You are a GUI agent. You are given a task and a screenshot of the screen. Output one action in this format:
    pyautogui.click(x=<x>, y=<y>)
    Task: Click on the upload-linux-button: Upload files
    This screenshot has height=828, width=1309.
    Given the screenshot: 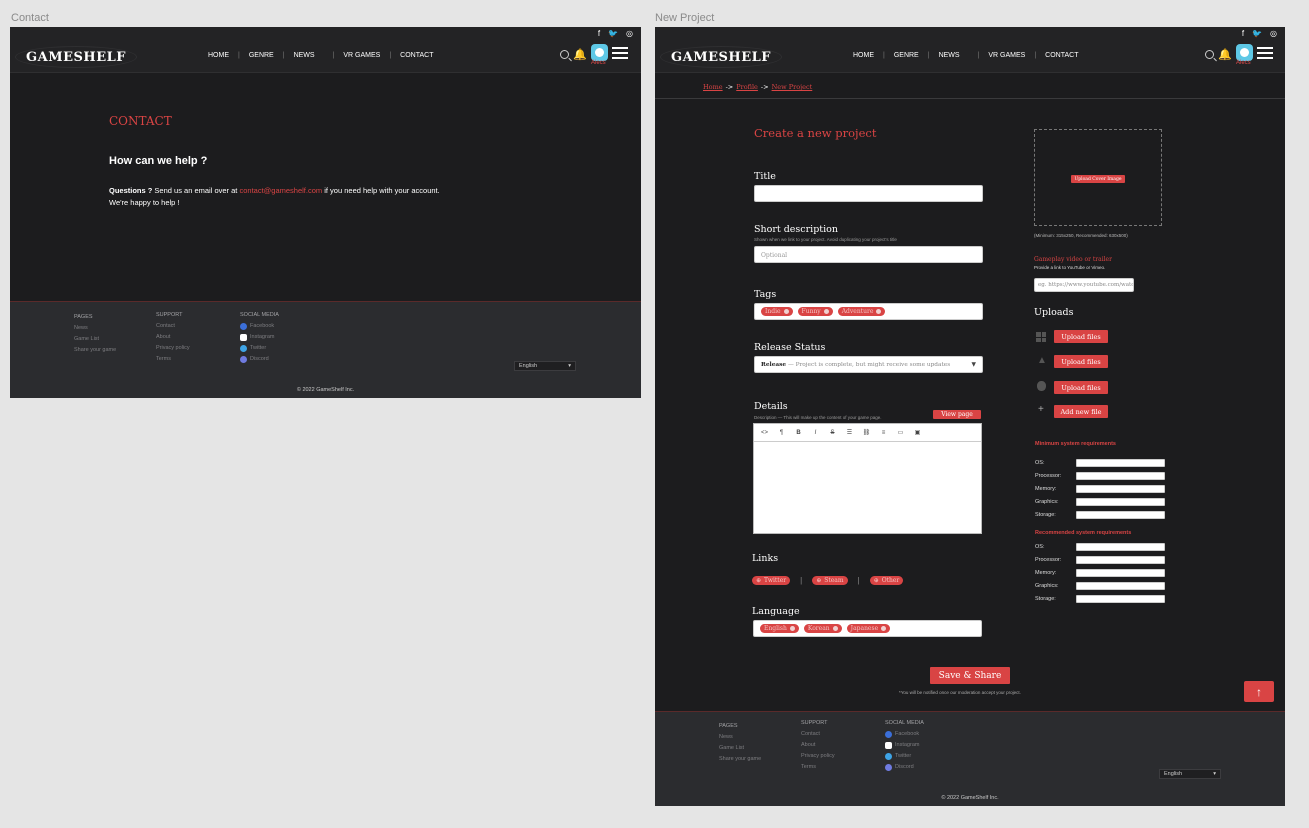 What is the action you would take?
    pyautogui.click(x=1081, y=361)
    